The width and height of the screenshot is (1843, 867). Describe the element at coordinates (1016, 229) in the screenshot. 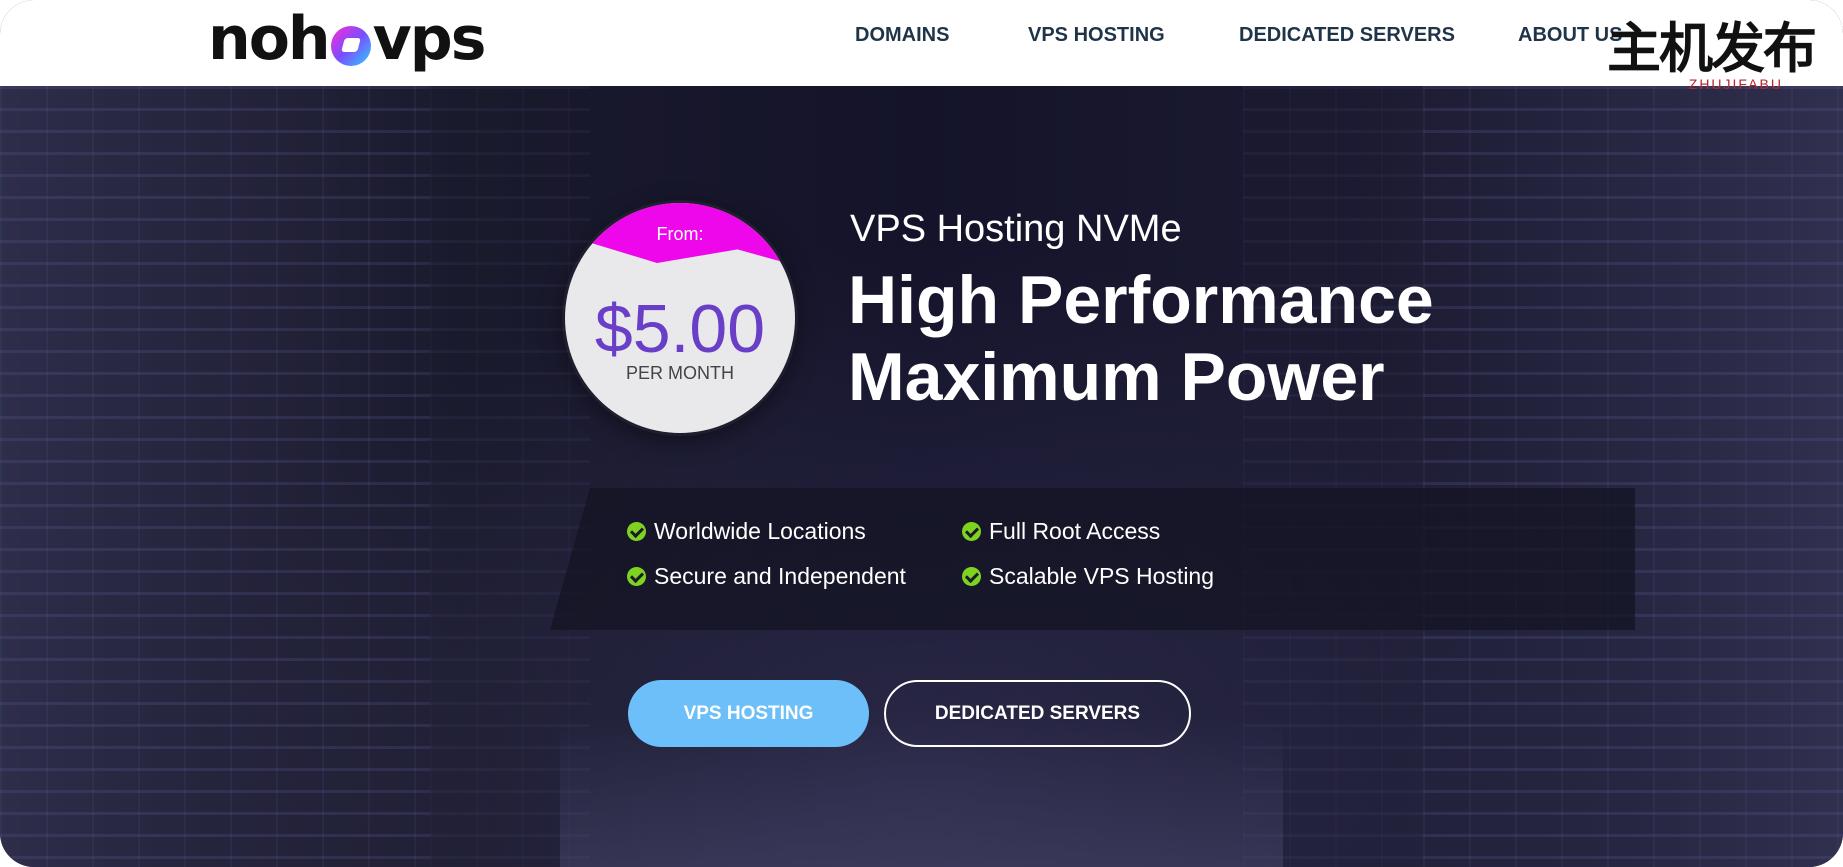

I see `hero-subtitle: VPS Hosting NVMe` at that location.